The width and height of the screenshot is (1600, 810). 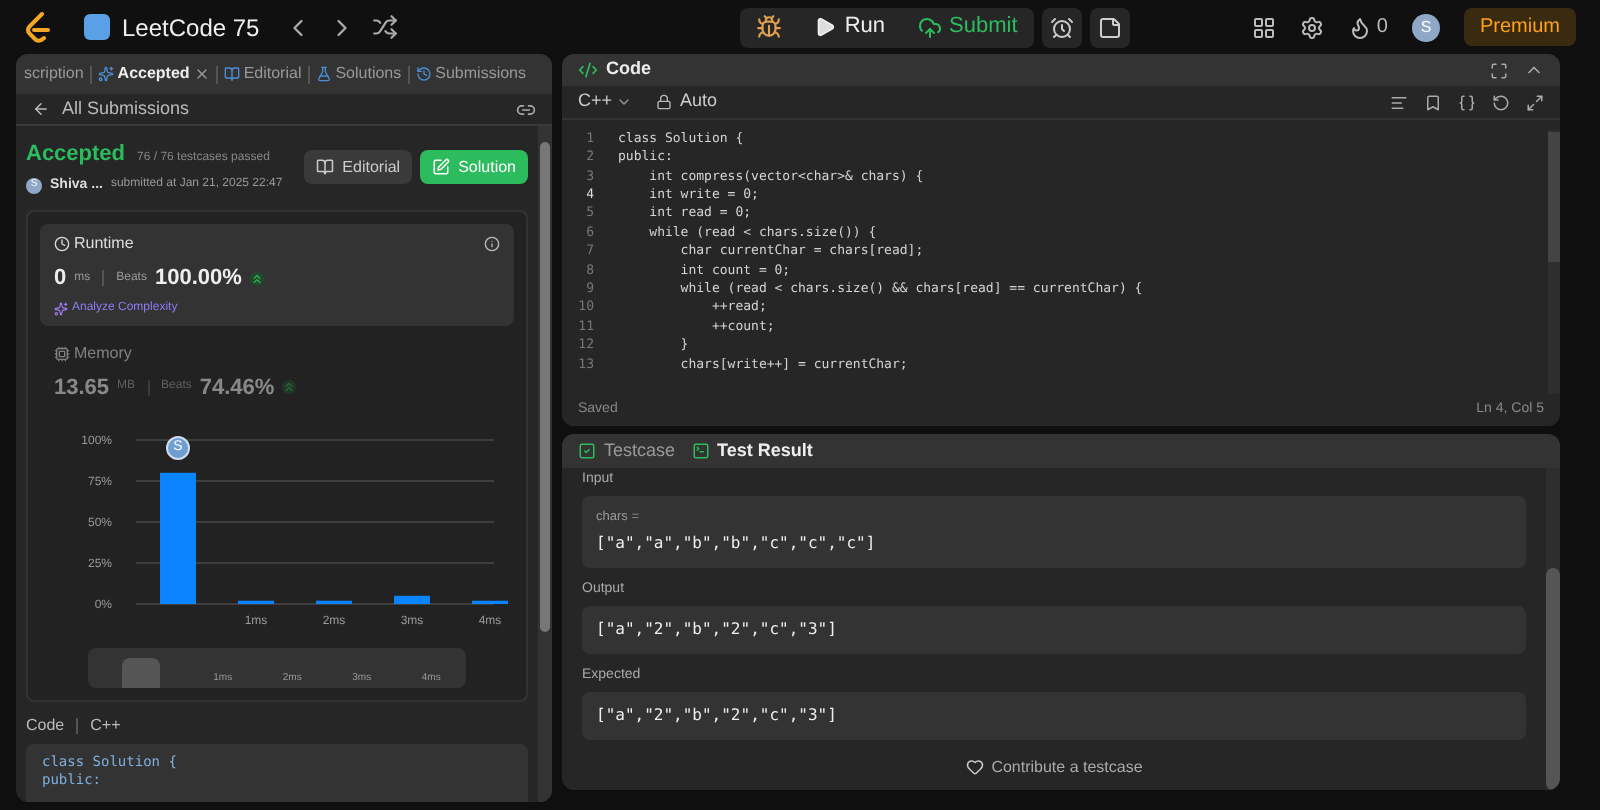 I want to click on logo-icon, so click(x=38, y=27).